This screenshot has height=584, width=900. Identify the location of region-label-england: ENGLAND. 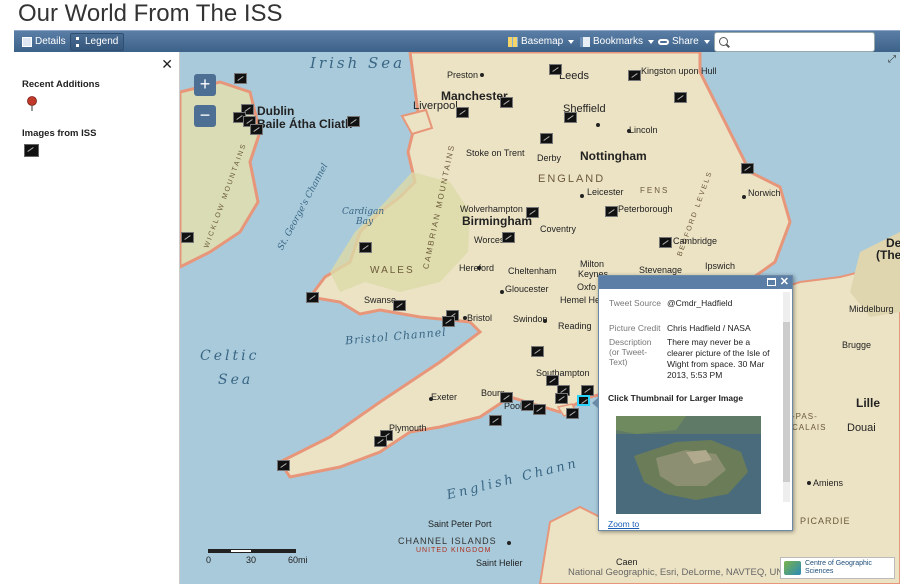
(572, 179).